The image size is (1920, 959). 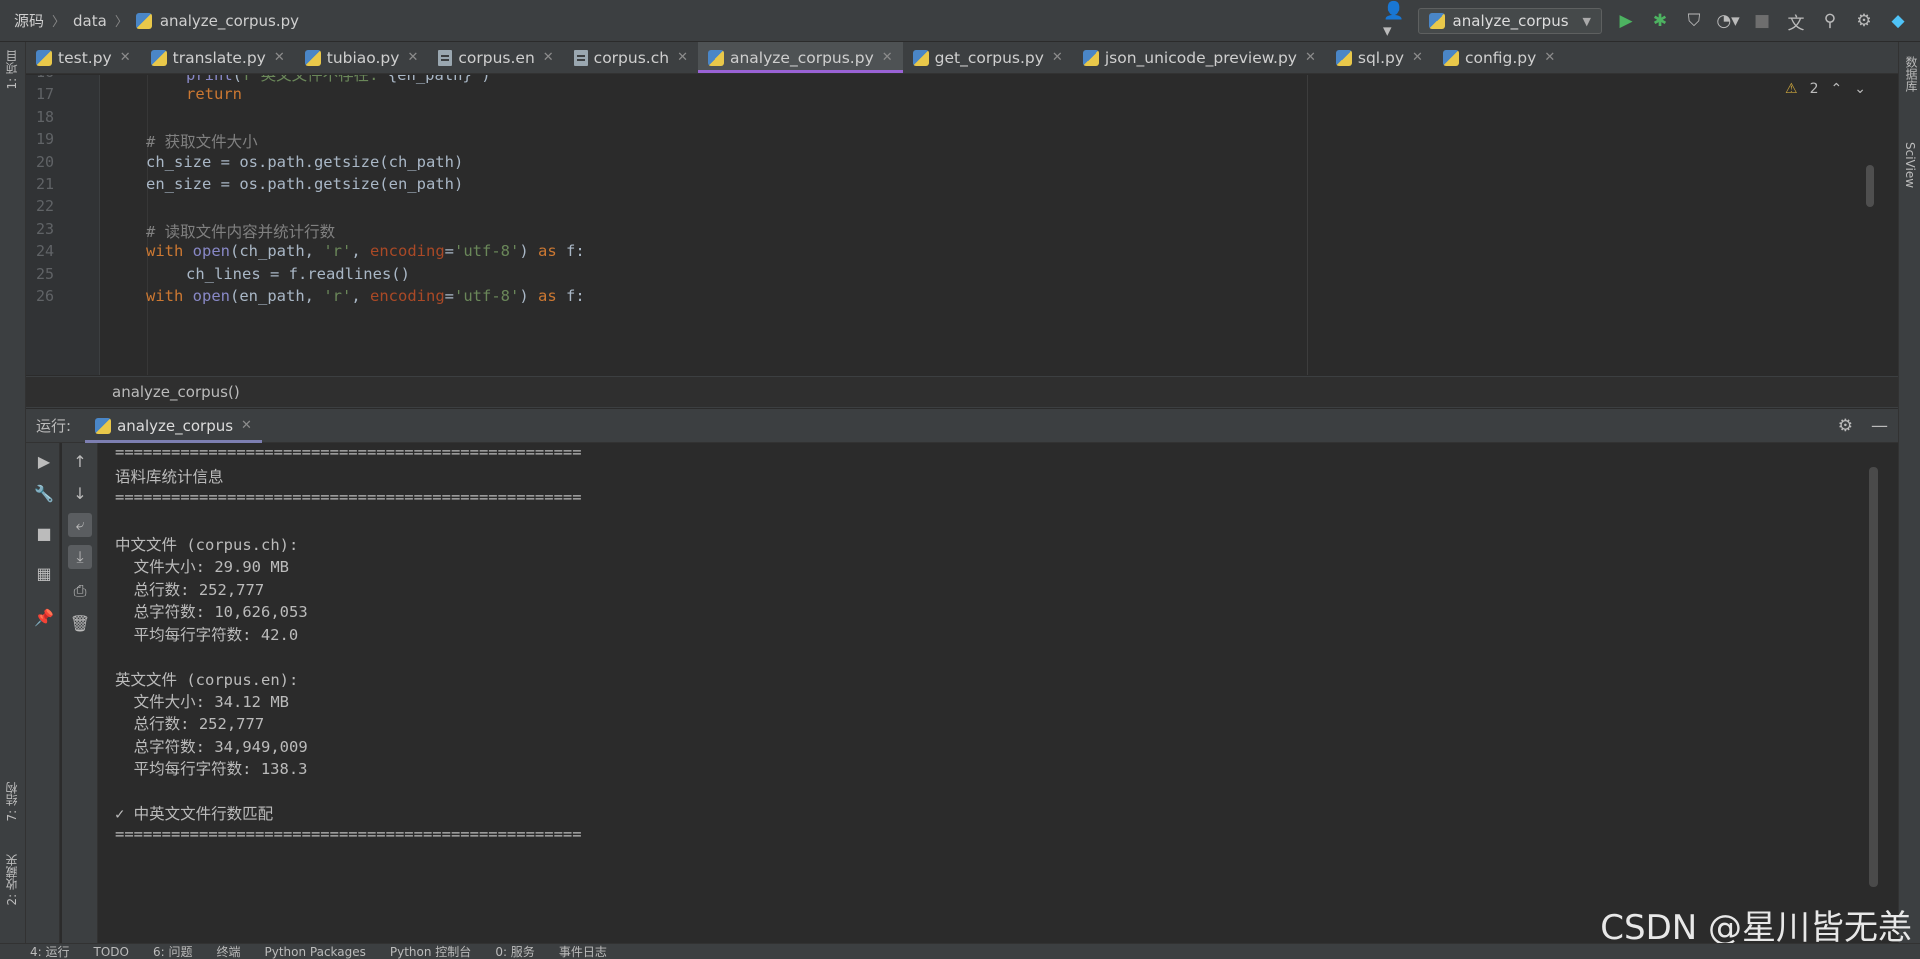 I want to click on code-line: return, so click(x=214, y=94).